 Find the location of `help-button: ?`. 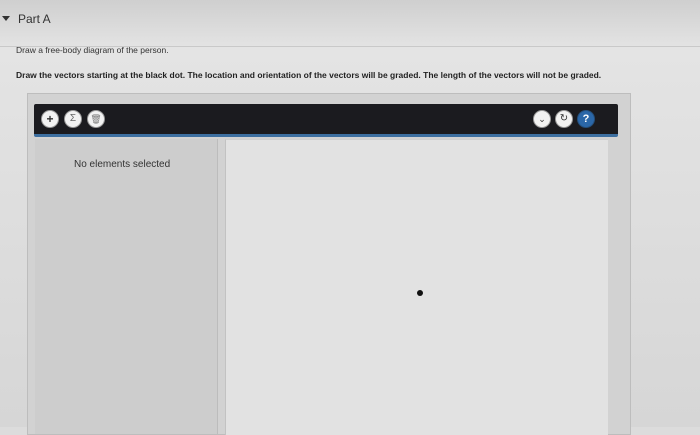

help-button: ? is located at coordinates (586, 119).